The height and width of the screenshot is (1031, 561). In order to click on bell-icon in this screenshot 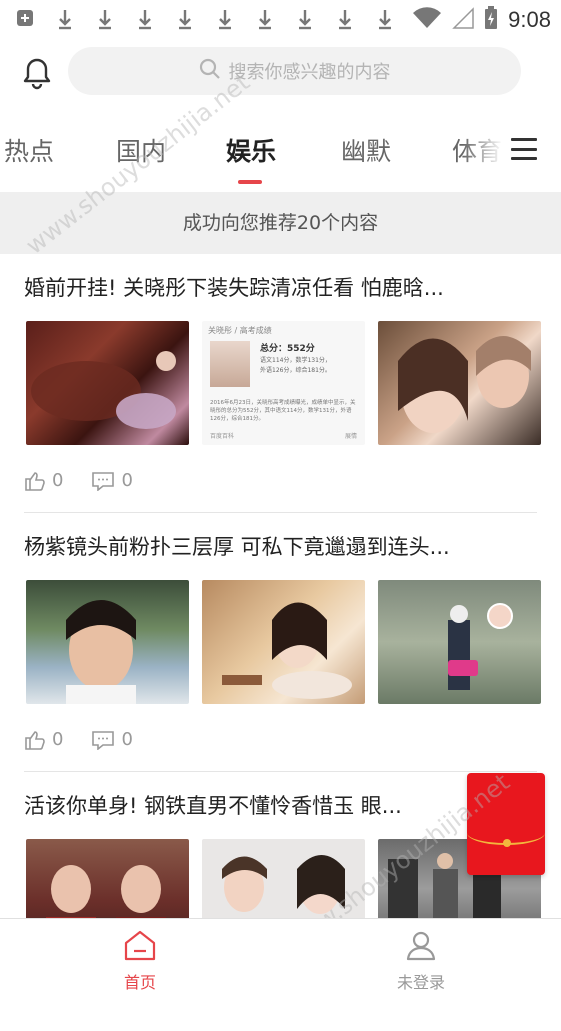, I will do `click(37, 73)`.